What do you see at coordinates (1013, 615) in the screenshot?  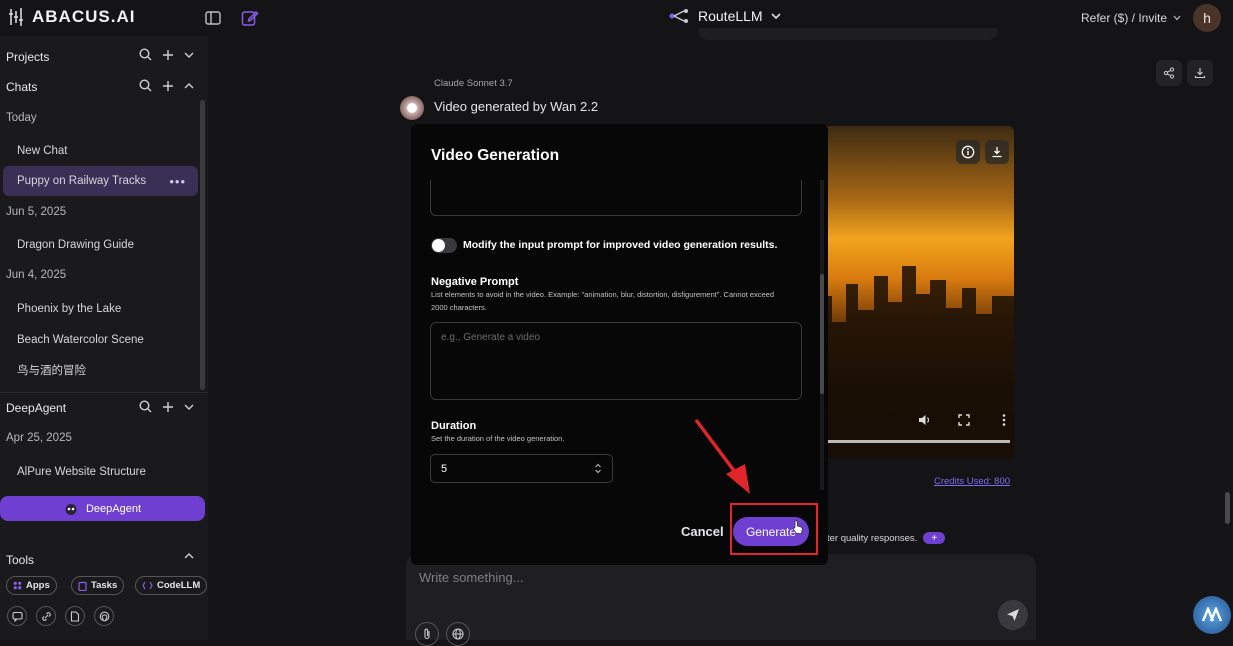 I see `send-icon` at bounding box center [1013, 615].